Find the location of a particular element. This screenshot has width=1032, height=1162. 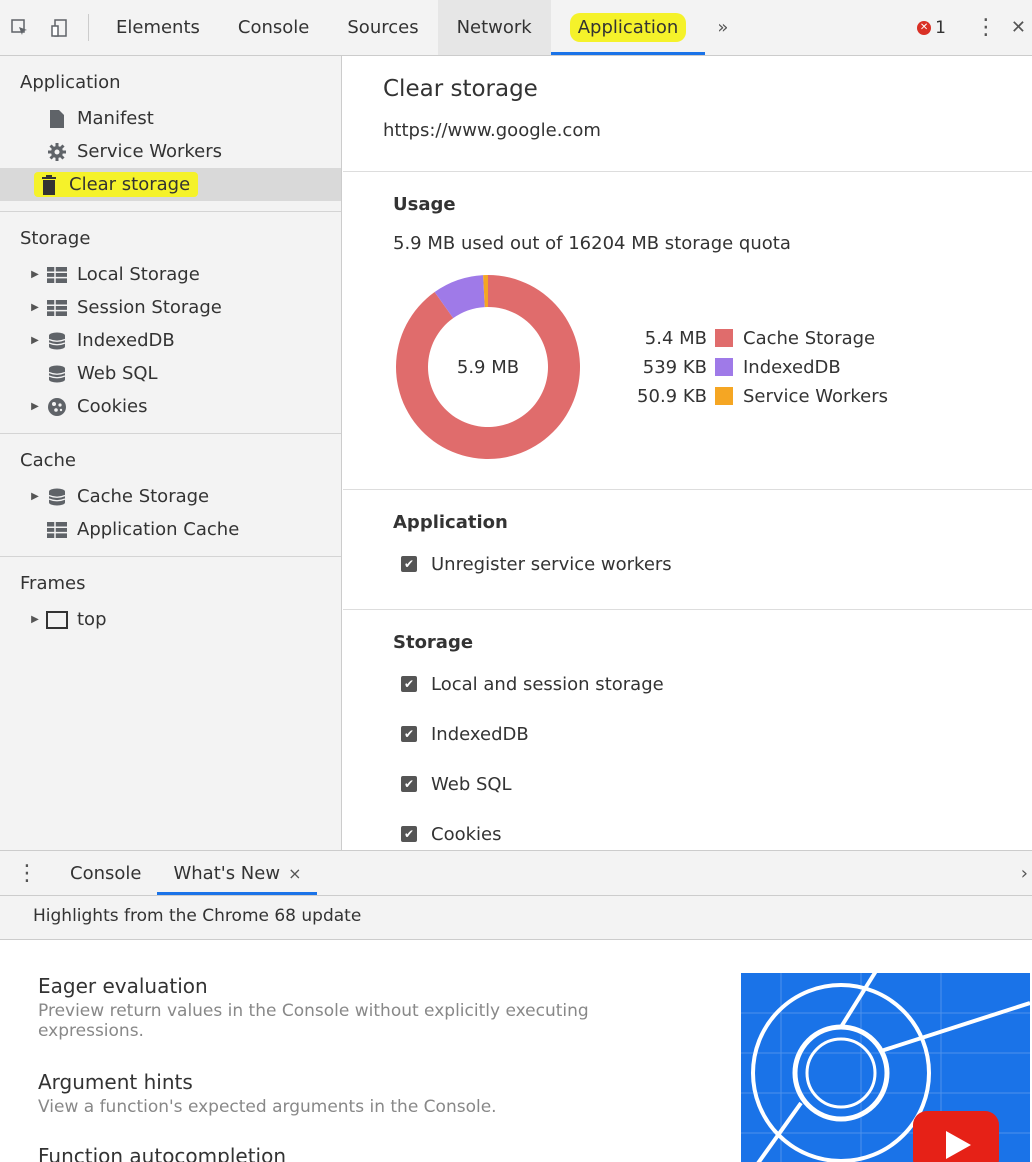

sidebar-item-label: Local Storage is located at coordinates (138, 274).